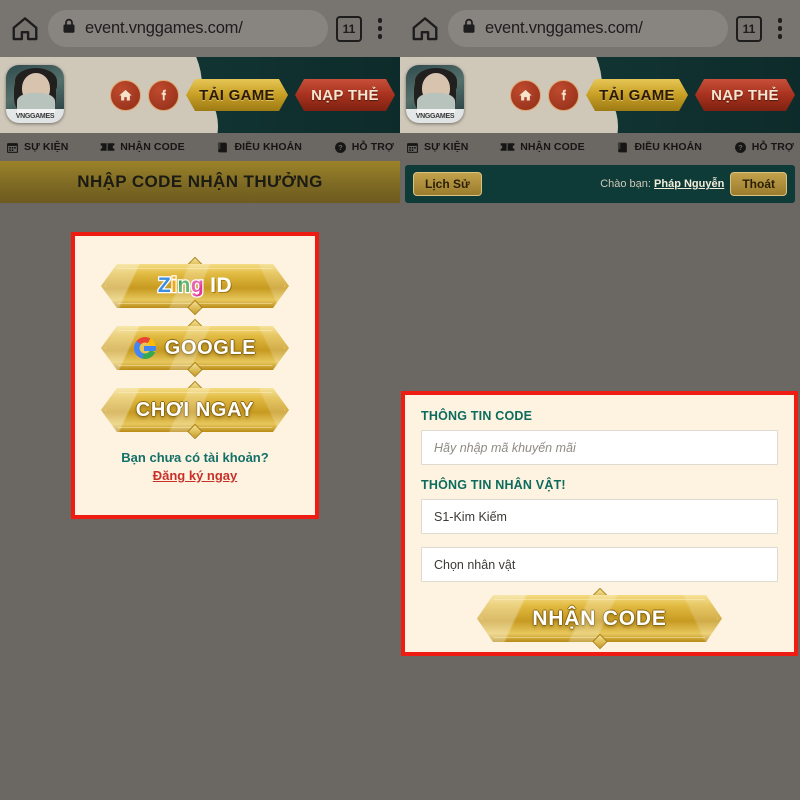 This screenshot has height=800, width=800. Describe the element at coordinates (758, 184) in the screenshot. I see `logout-button: Thoát` at that location.